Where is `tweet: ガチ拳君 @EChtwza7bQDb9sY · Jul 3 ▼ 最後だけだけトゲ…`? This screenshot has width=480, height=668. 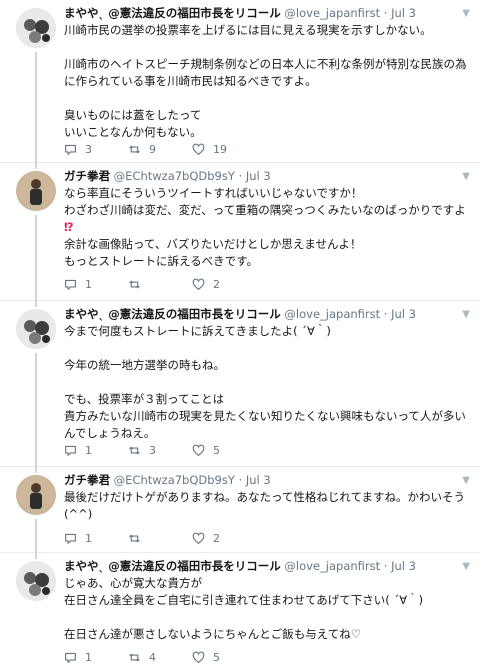 tweet: ガチ拳君 @EChtwza7bQDb9sY · Jul 3 ▼ 最後だけだけトゲ… is located at coordinates (240, 510).